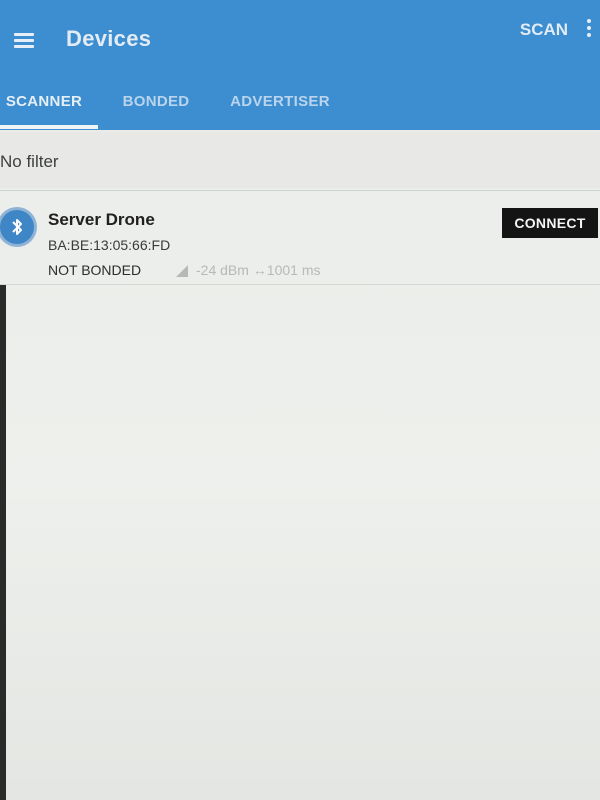 The height and width of the screenshot is (800, 600). What do you see at coordinates (300, 190) in the screenshot?
I see `divider` at bounding box center [300, 190].